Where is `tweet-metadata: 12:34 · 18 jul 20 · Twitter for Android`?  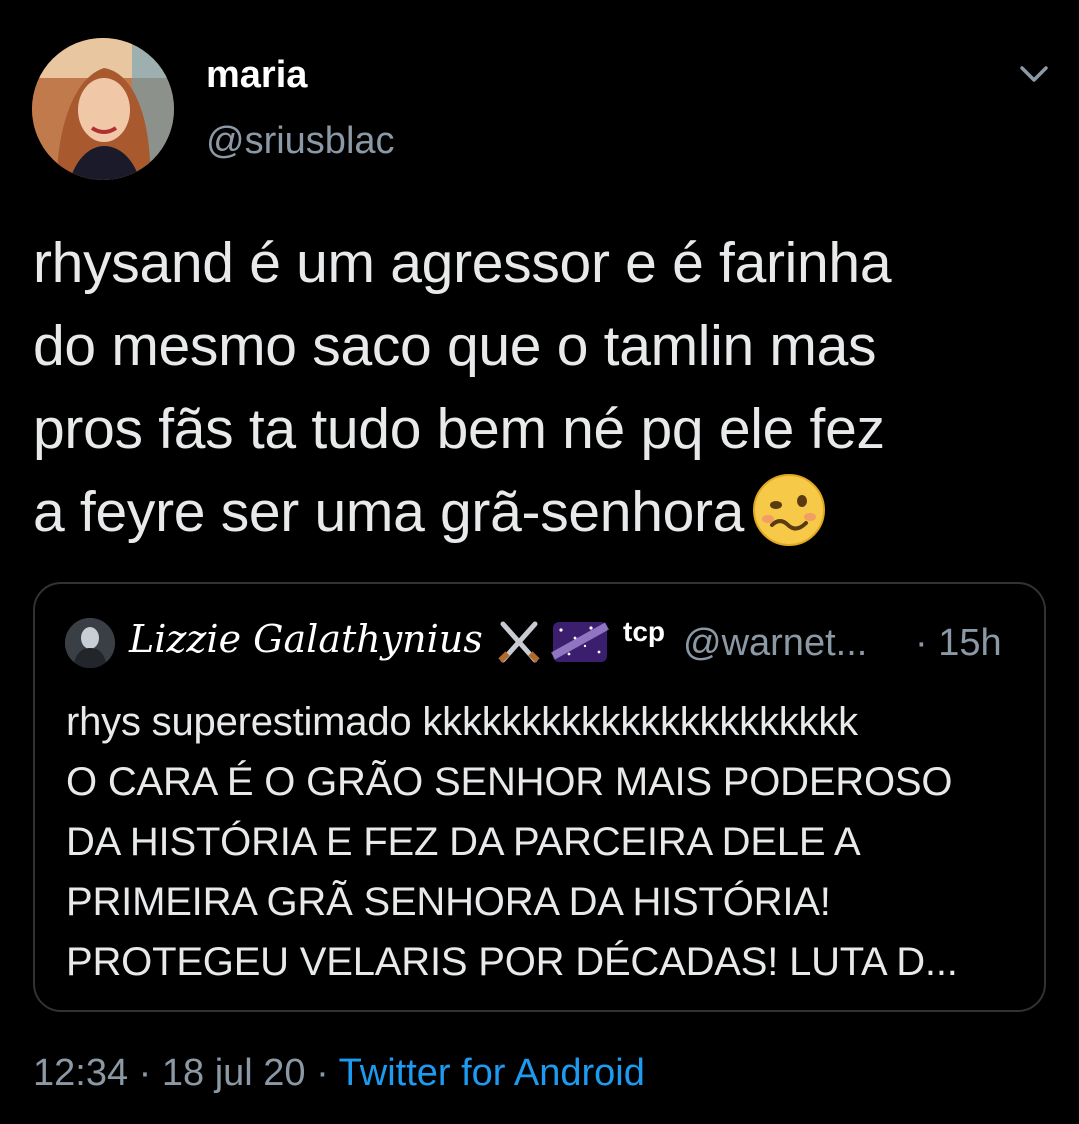 tweet-metadata: 12:34 · 18 jul 20 · Twitter for Android is located at coordinates (339, 1073).